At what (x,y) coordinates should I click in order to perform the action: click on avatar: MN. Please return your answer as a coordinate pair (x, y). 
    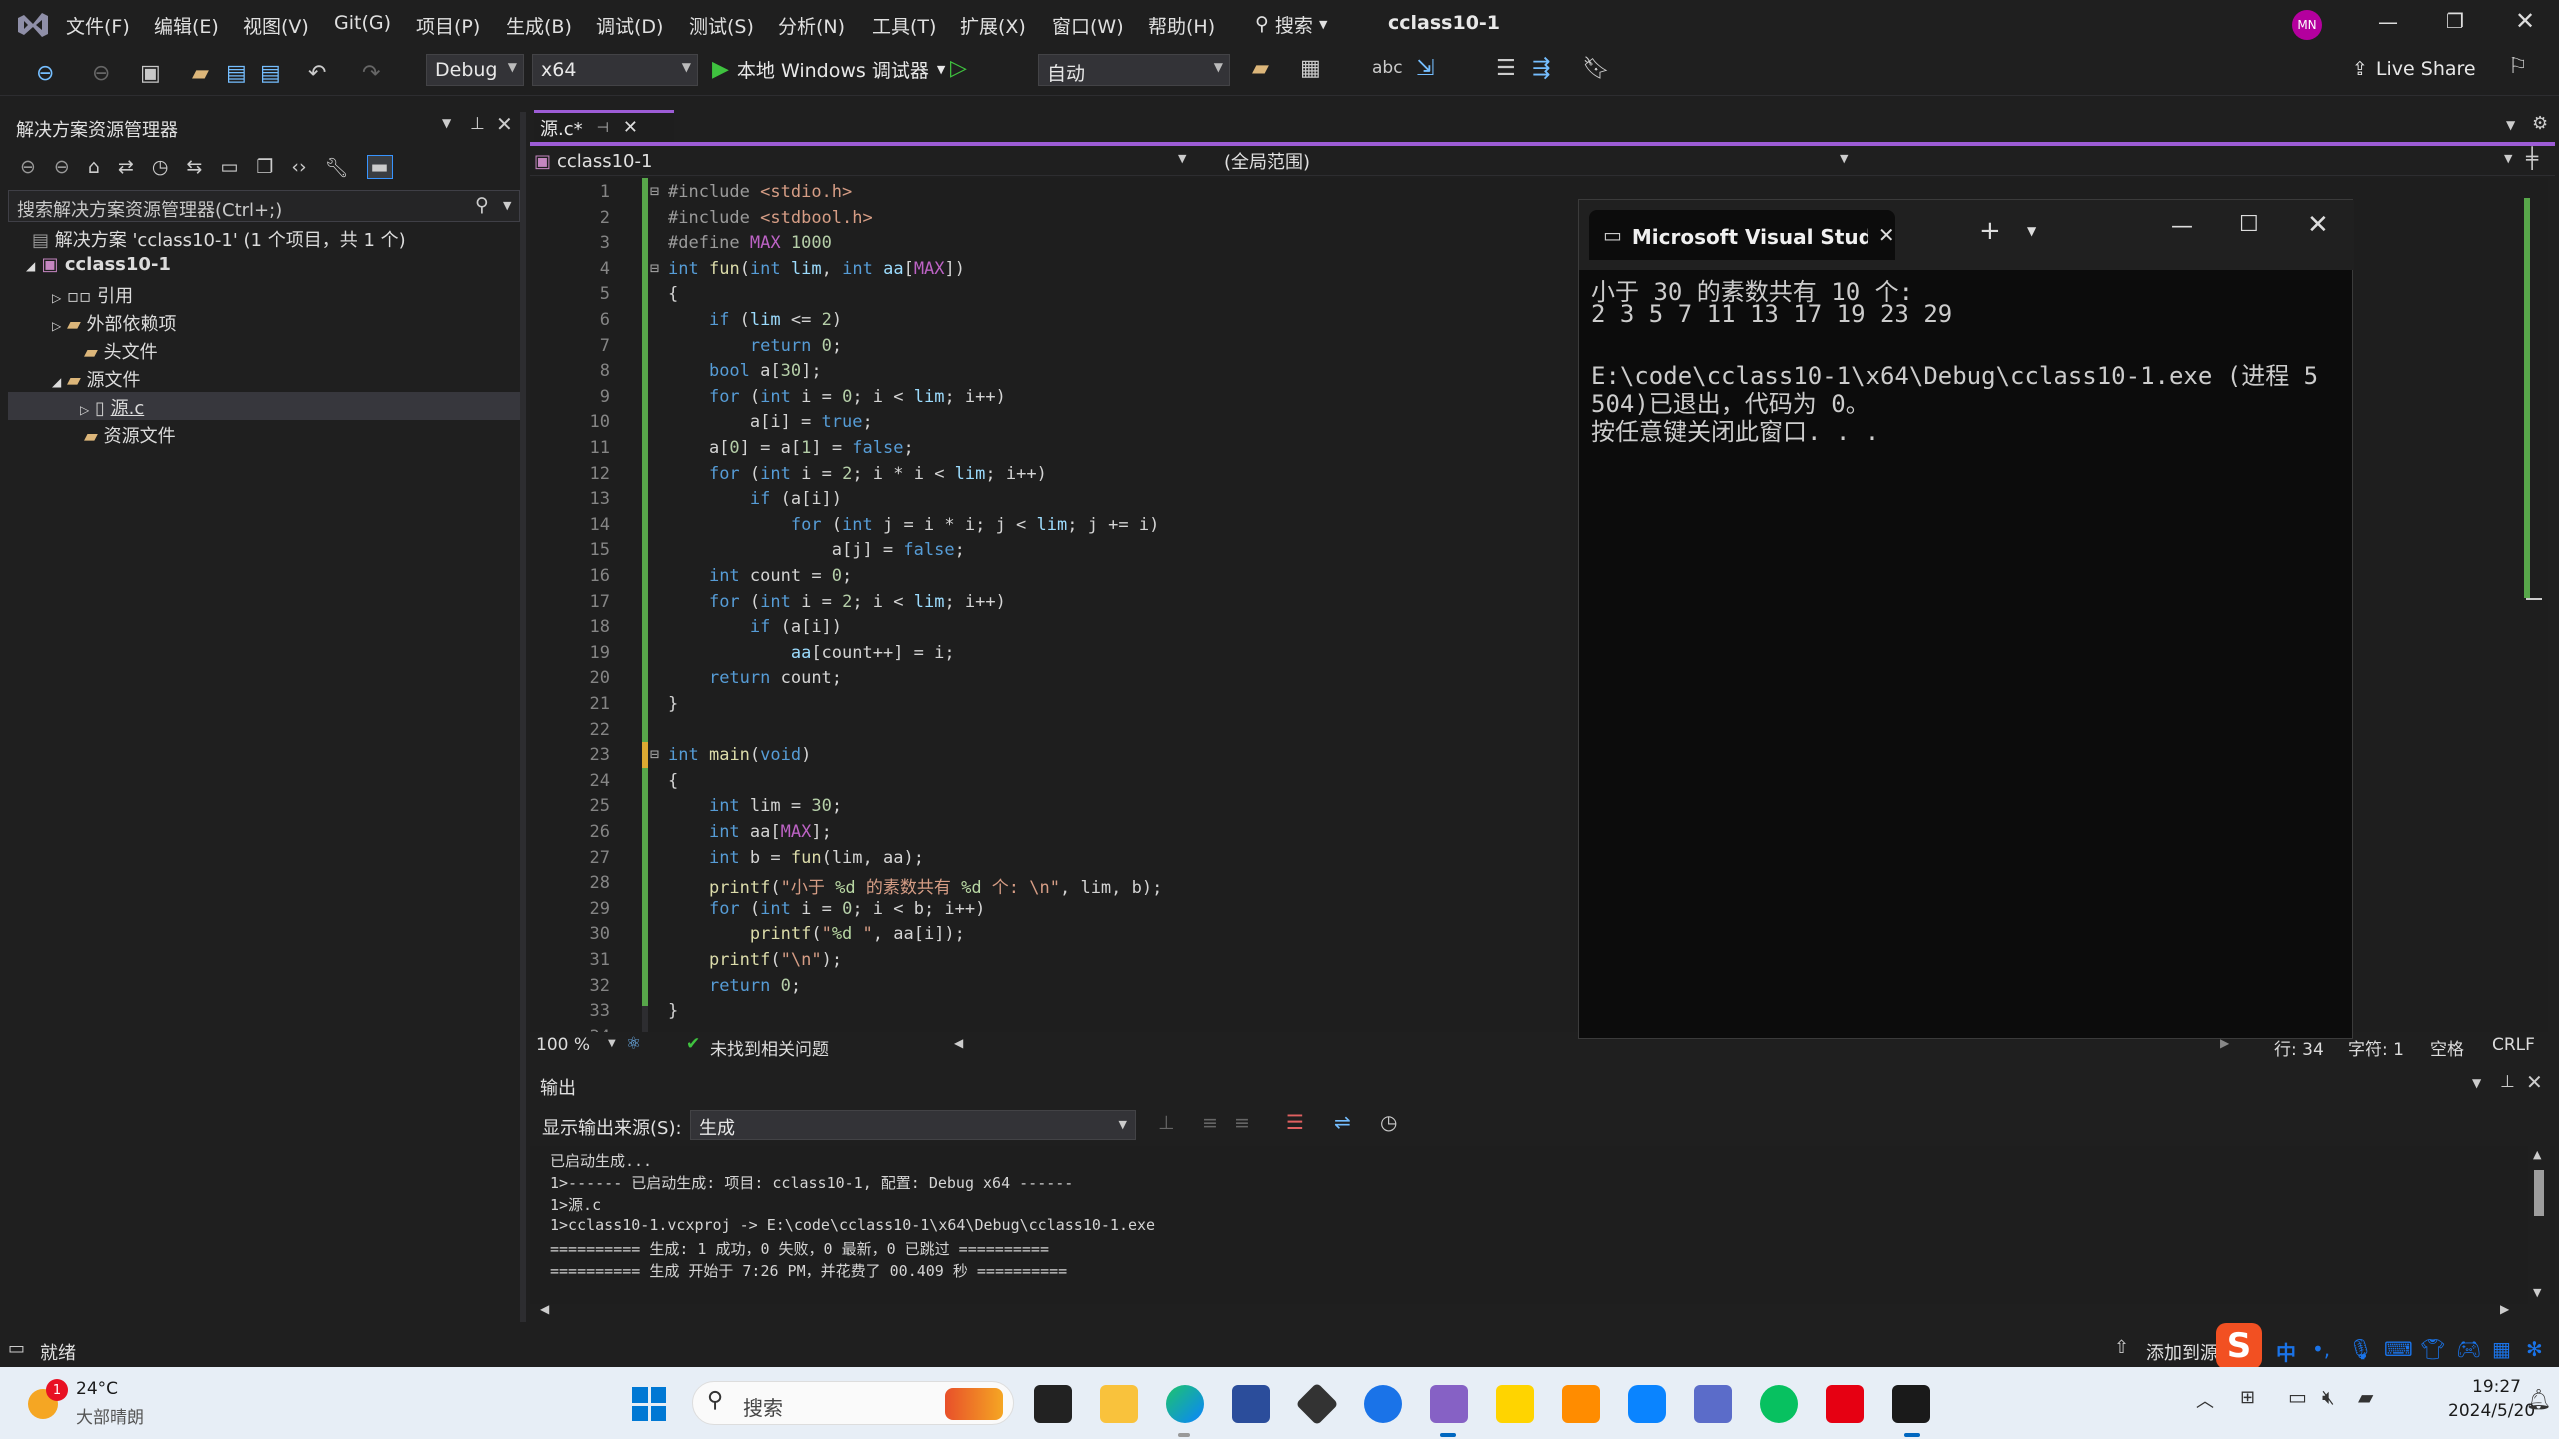
    Looking at the image, I should click on (2307, 25).